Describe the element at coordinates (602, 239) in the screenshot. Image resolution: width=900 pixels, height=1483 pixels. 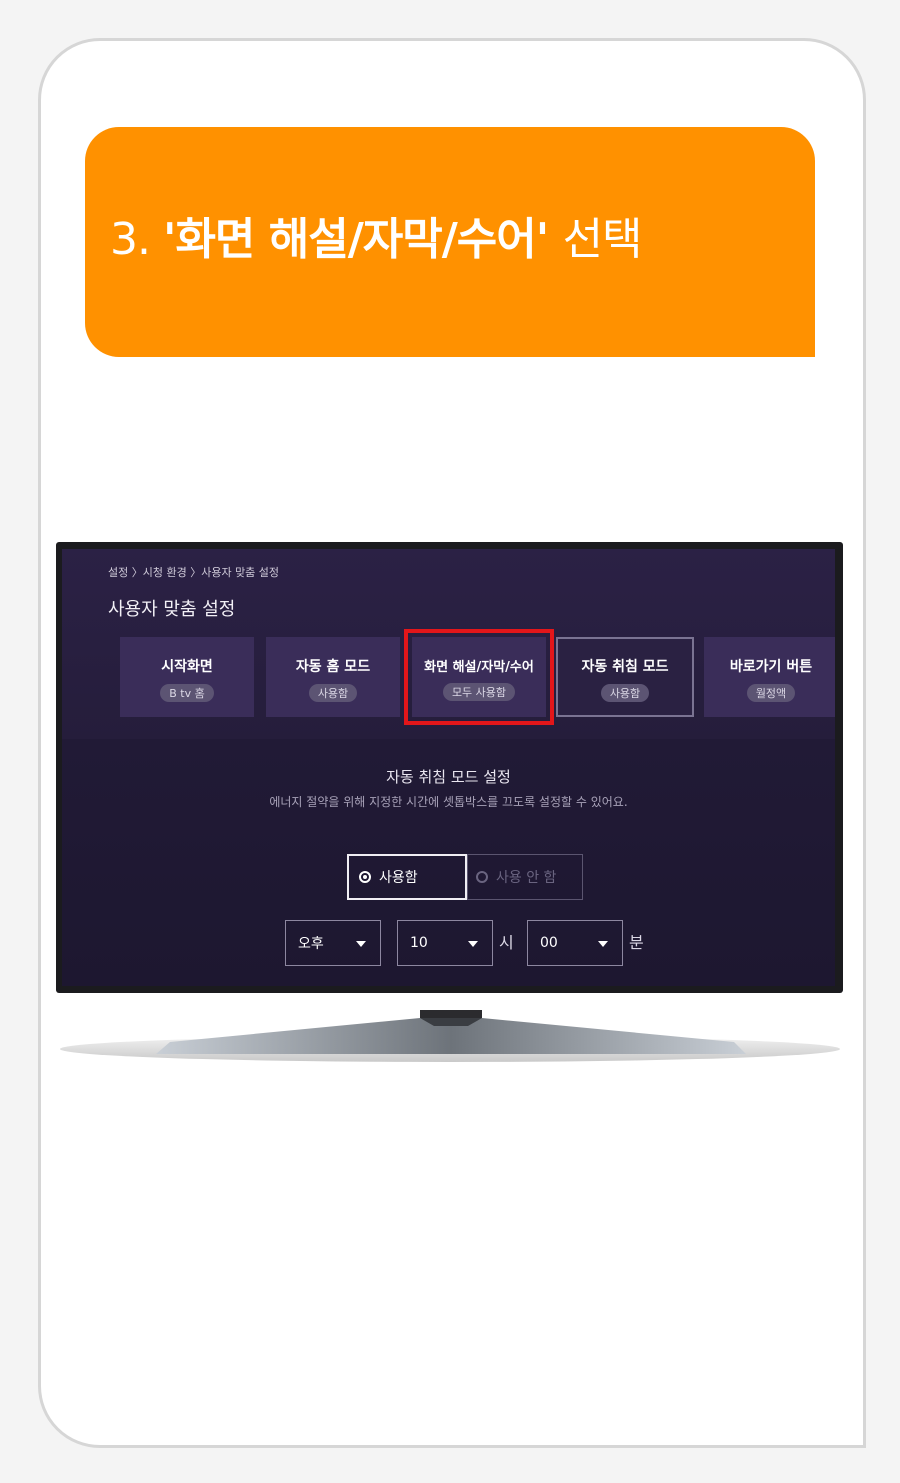
I see `step-action: 선택` at that location.